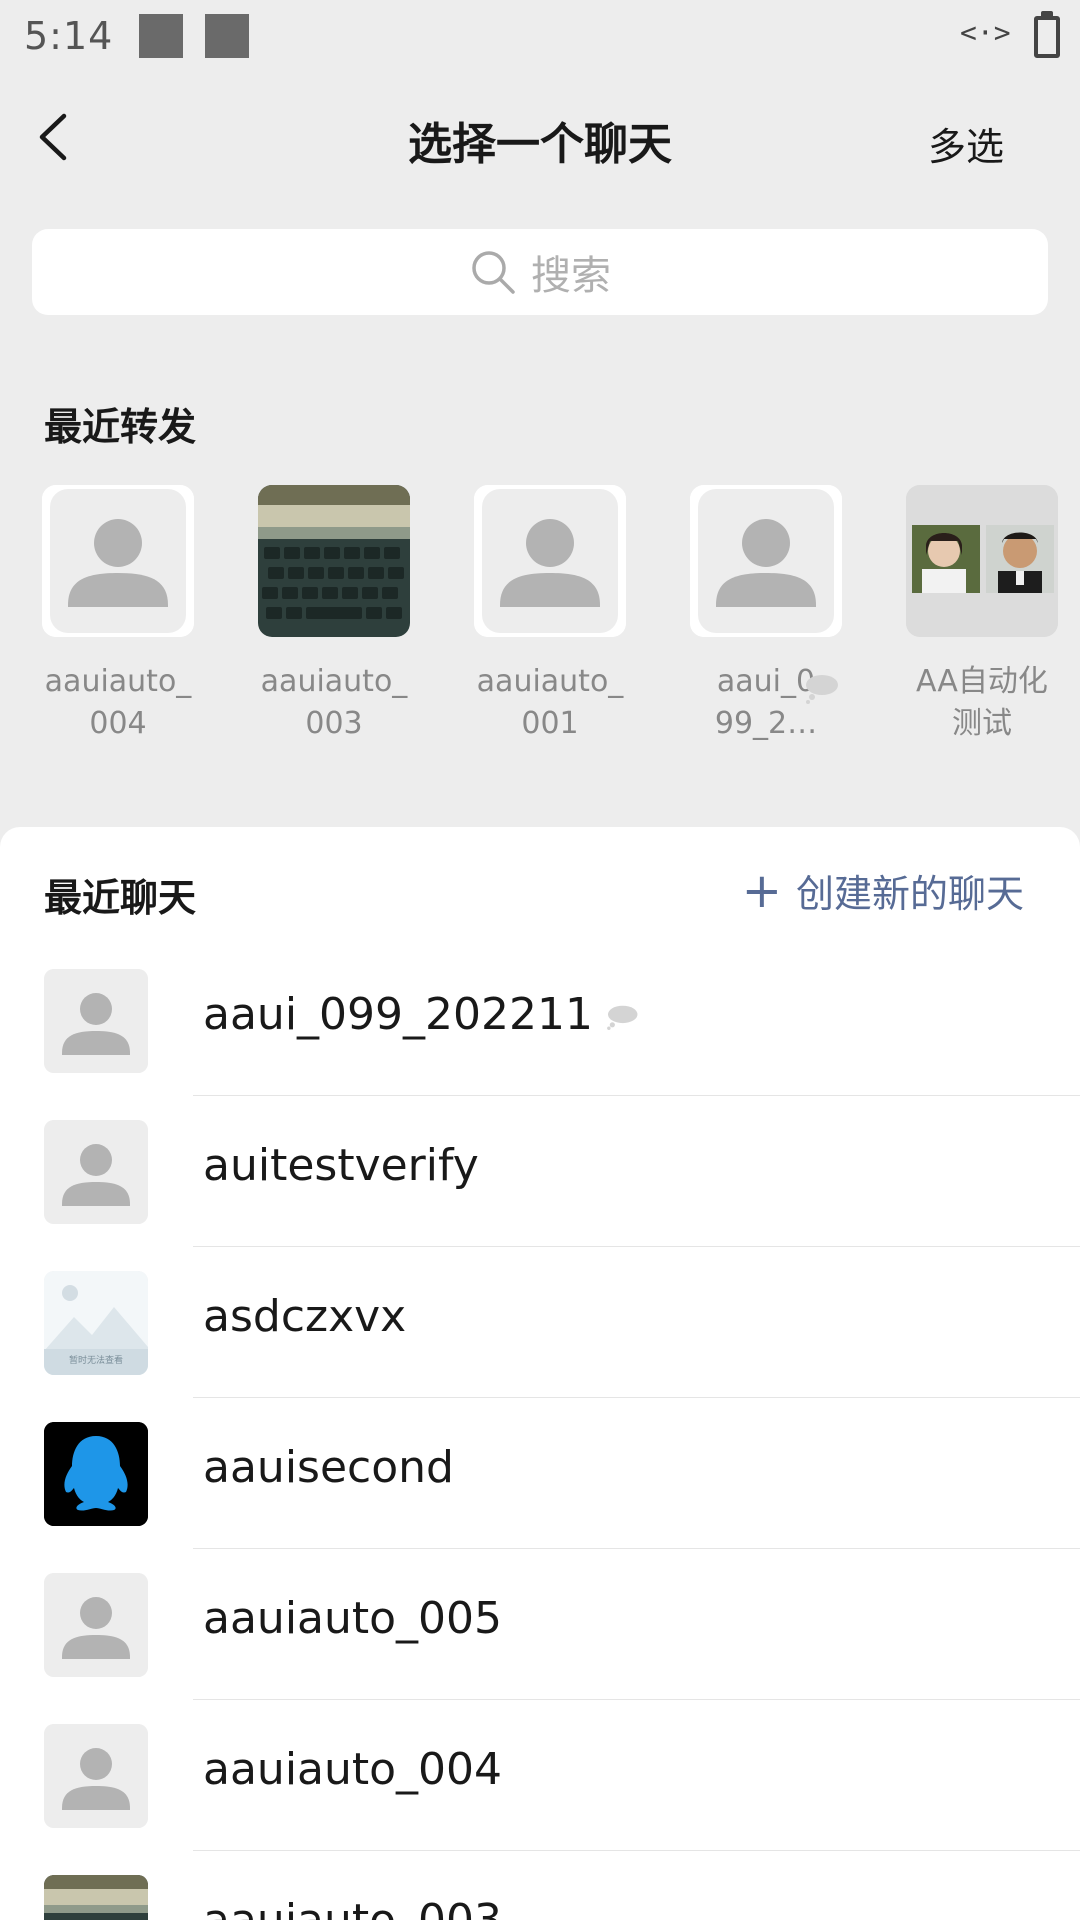 This screenshot has height=1920, width=1080. I want to click on search-icon, so click(493, 272).